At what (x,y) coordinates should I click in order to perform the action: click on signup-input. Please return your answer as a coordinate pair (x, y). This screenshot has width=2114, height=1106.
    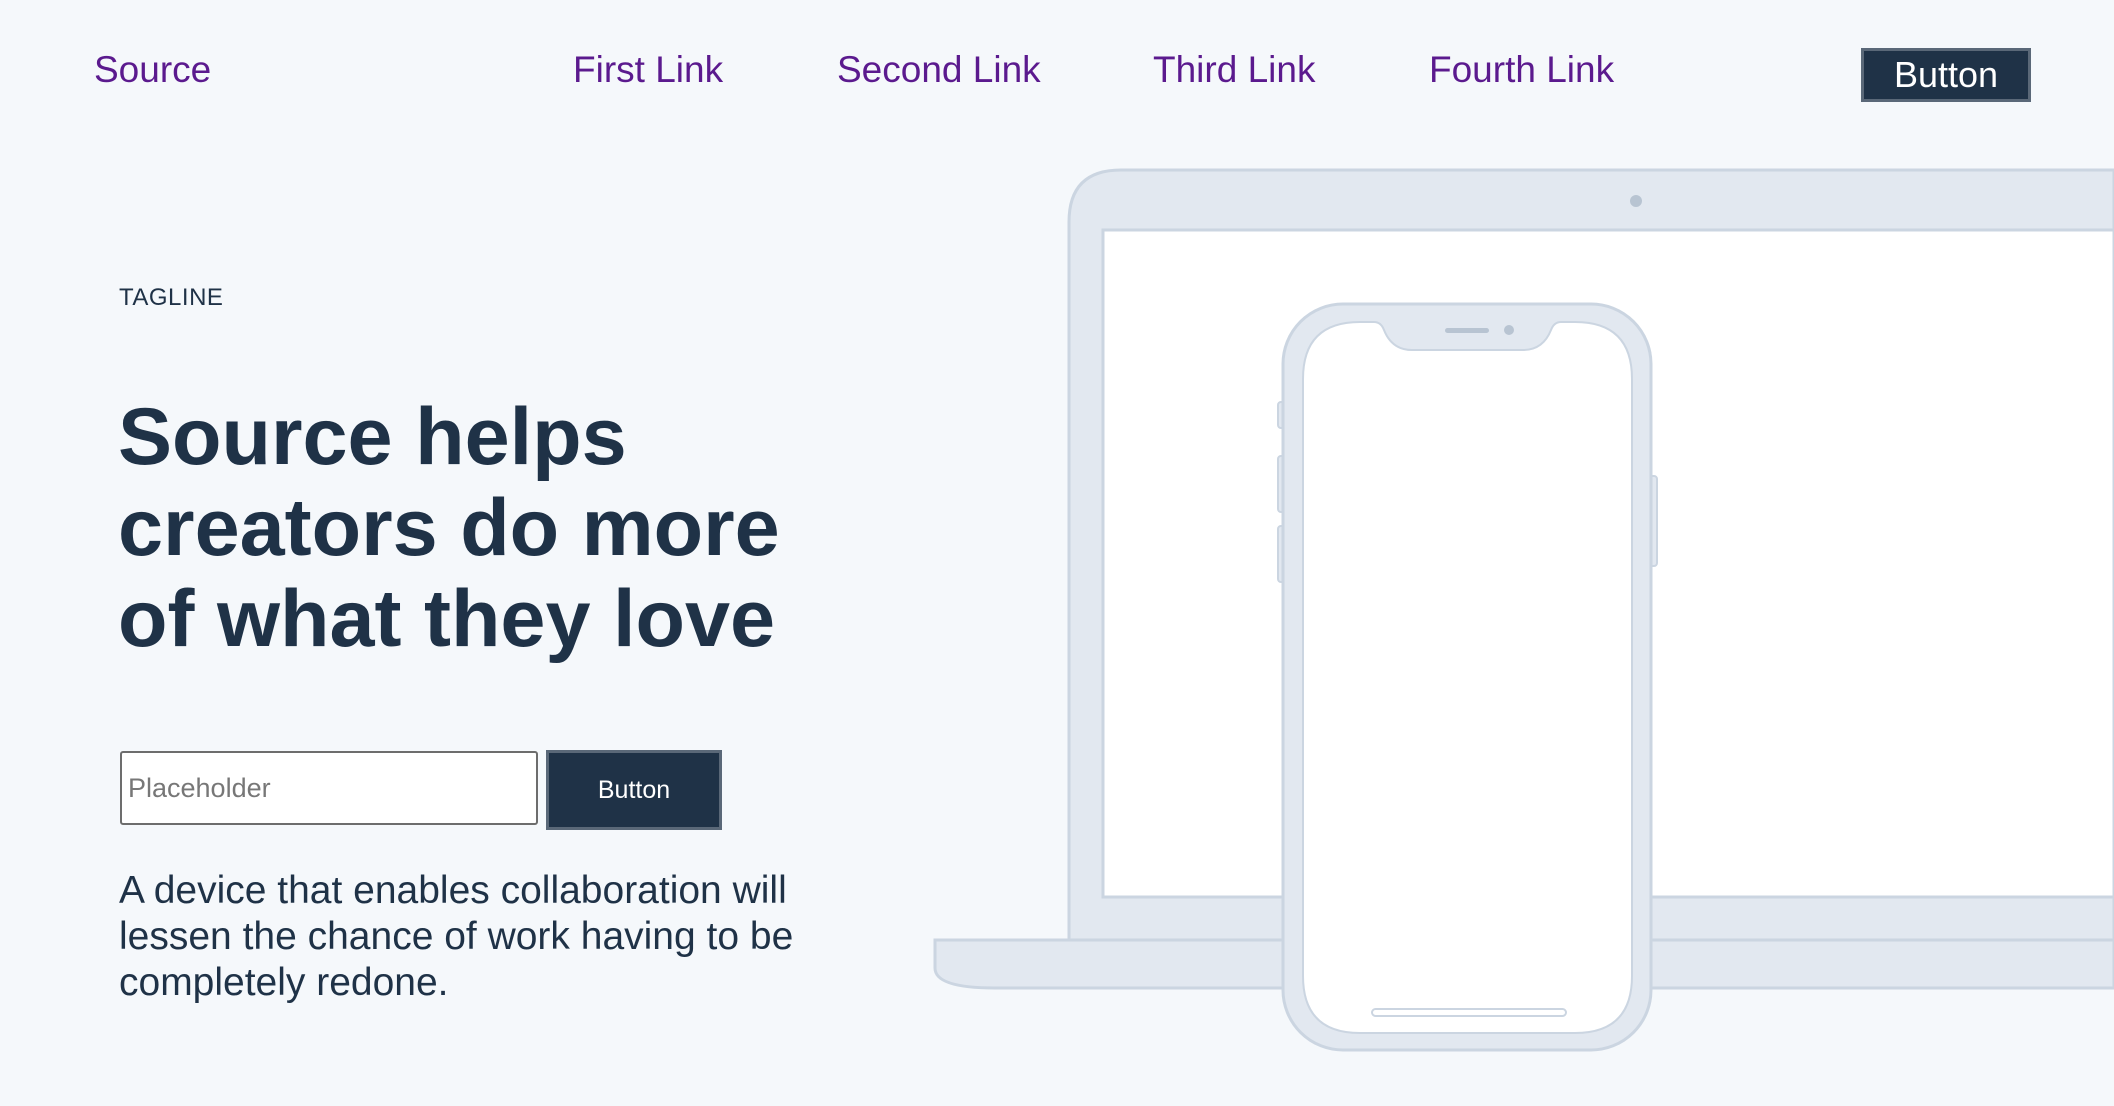
    Looking at the image, I should click on (329, 788).